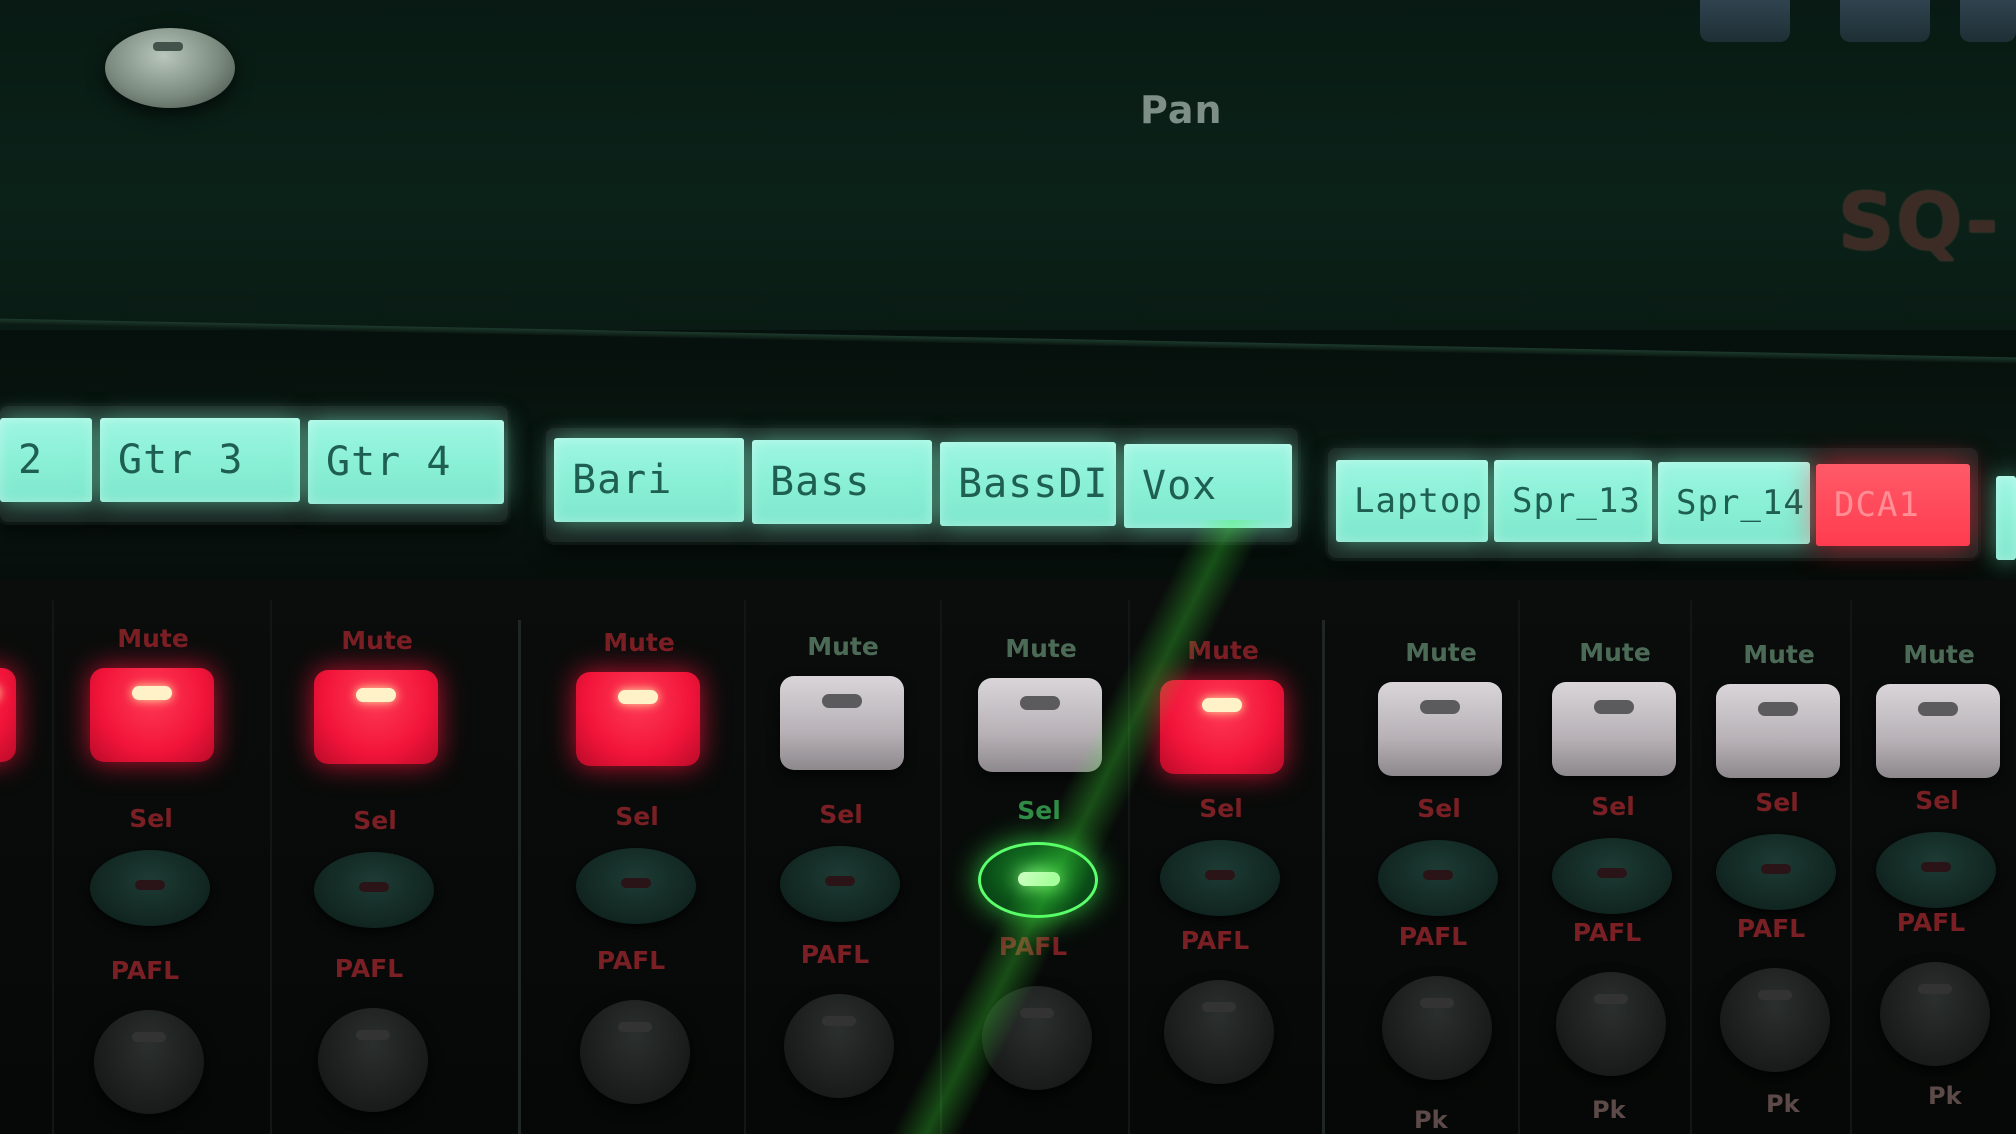 This screenshot has width=2016, height=1134. Describe the element at coordinates (1208, 486) in the screenshot. I see `channel-name-display: Vox` at that location.